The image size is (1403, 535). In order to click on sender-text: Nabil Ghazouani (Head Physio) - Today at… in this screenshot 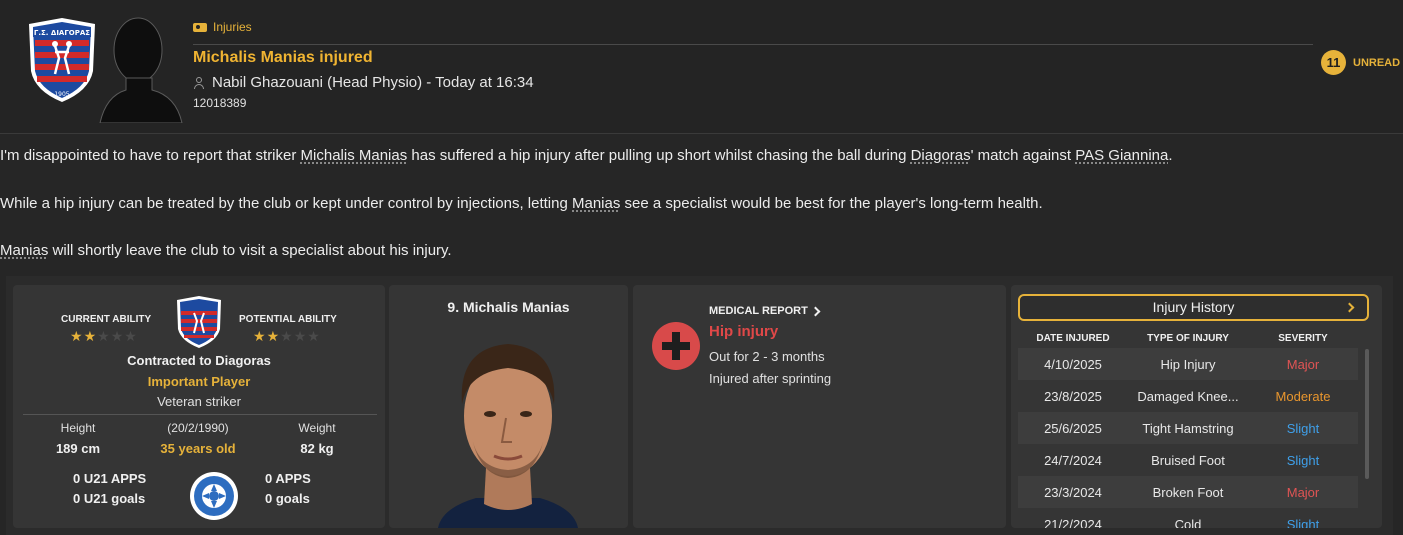, I will do `click(373, 82)`.